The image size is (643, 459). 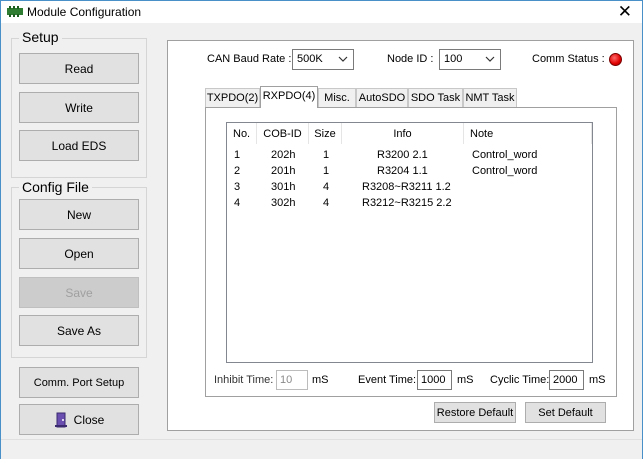 I want to click on tab-rxpdo: RXPDO(4), so click(x=289, y=97).